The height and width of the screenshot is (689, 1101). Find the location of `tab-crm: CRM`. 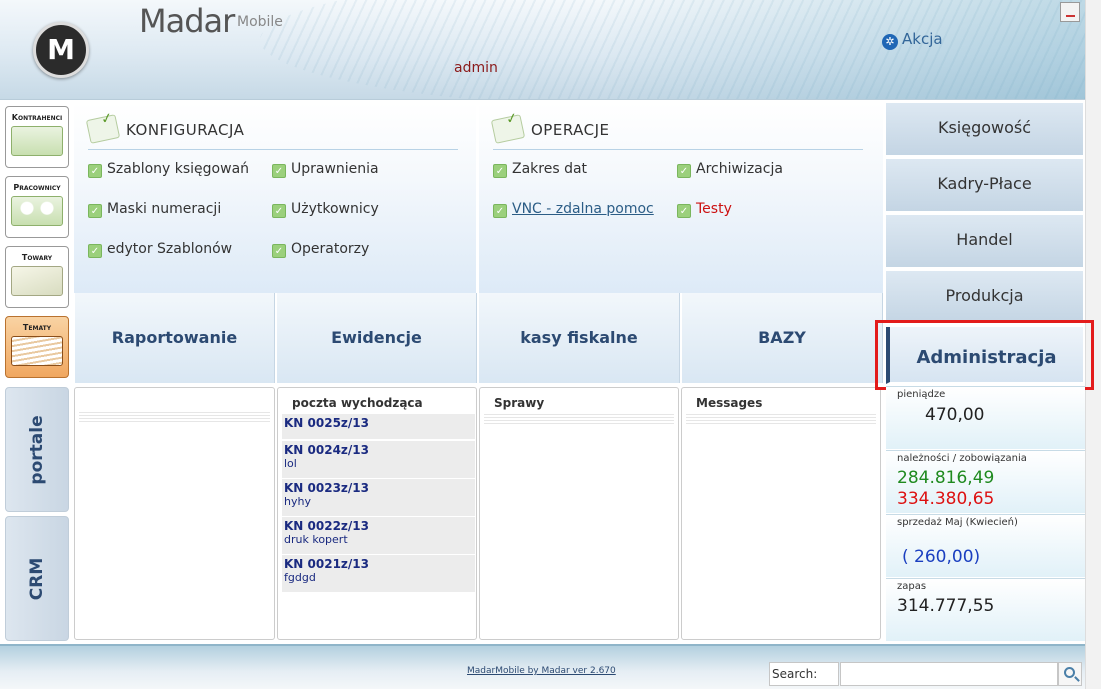

tab-crm: CRM is located at coordinates (37, 578).